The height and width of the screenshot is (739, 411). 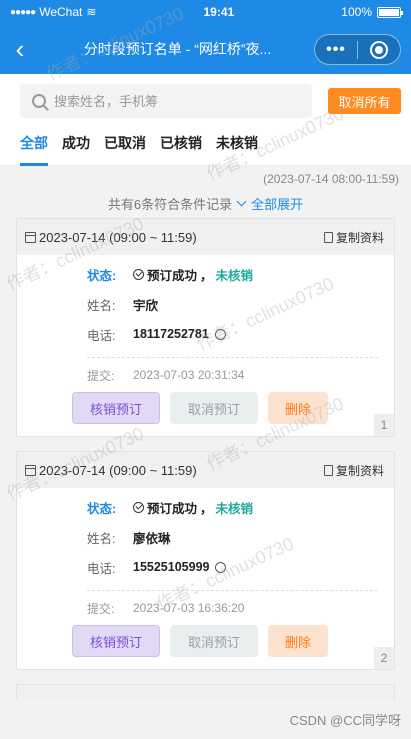 What do you see at coordinates (205, 49) in the screenshot?
I see `navbar: ‹ 分时段预订名单 - “网红桥”夜... •••` at bounding box center [205, 49].